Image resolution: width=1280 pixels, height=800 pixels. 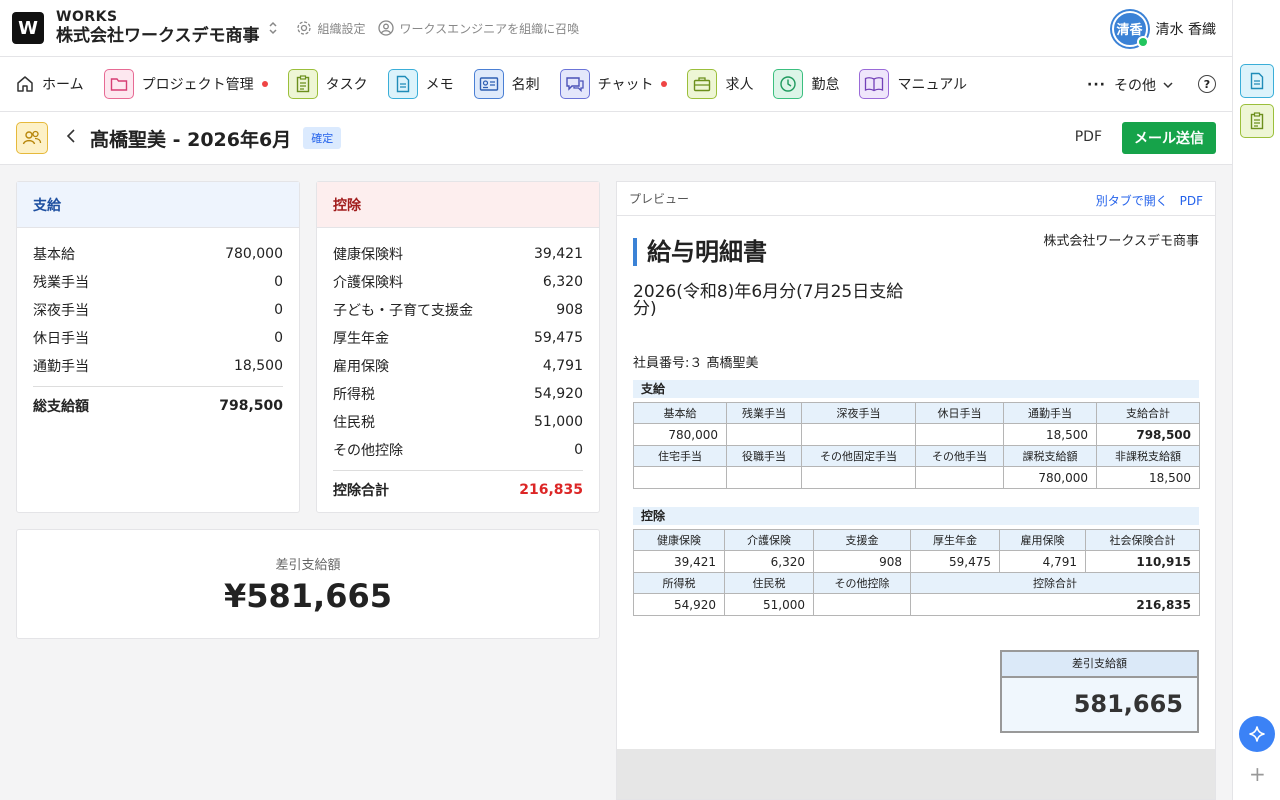 What do you see at coordinates (1055, 583) in the screenshot?
I see `table-header-cell: 控除合計` at bounding box center [1055, 583].